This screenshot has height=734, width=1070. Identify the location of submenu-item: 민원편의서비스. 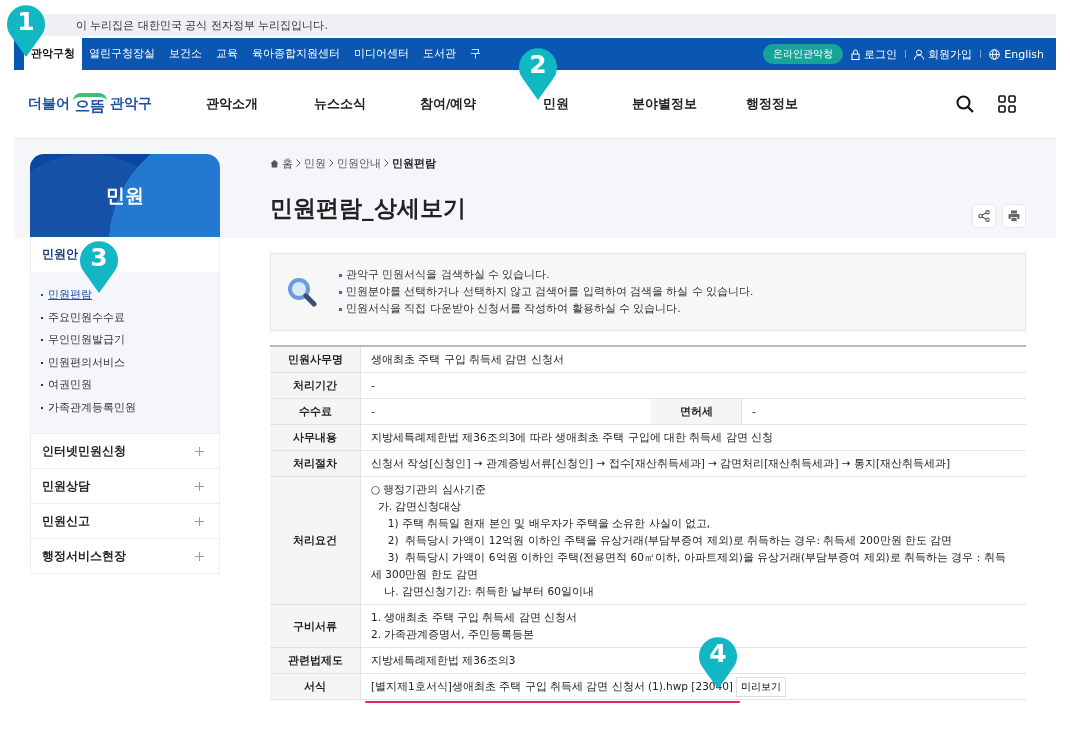
(130, 362).